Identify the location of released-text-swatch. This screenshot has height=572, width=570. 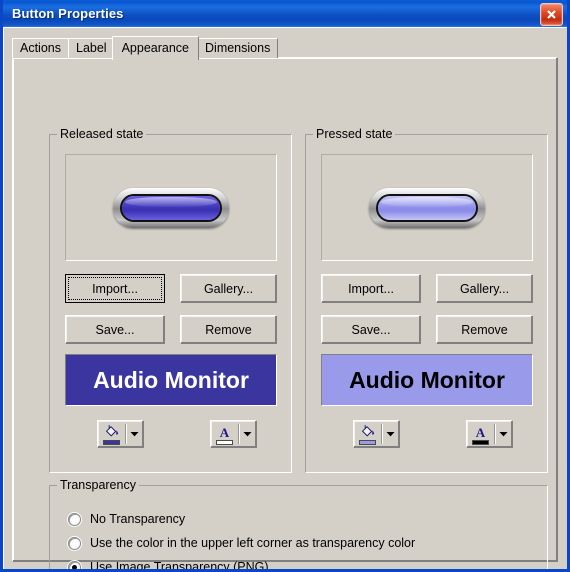
(224, 442).